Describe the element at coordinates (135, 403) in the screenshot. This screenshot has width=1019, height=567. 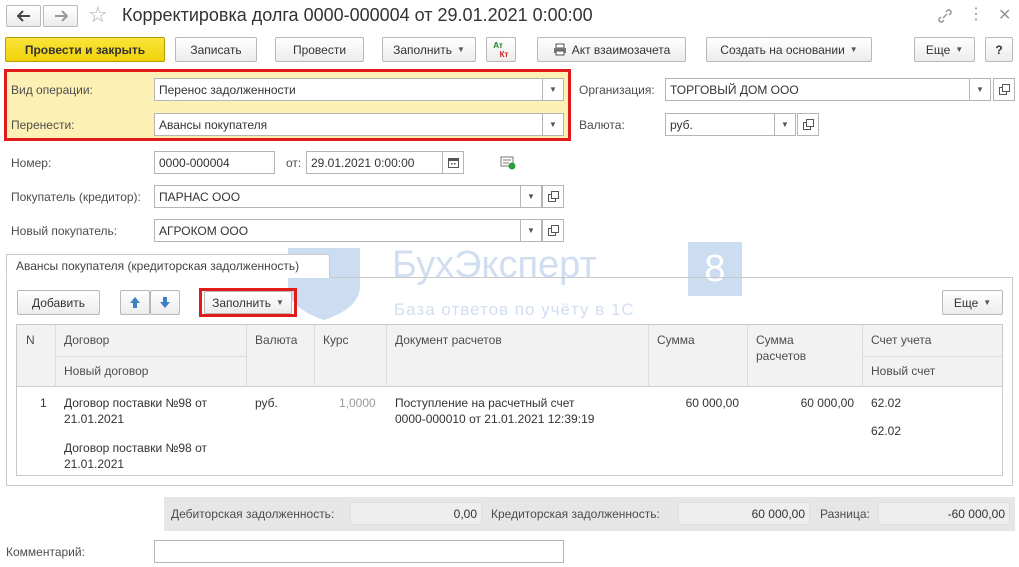
I see `cell-contract-line1: Договор поставки №98 от` at that location.